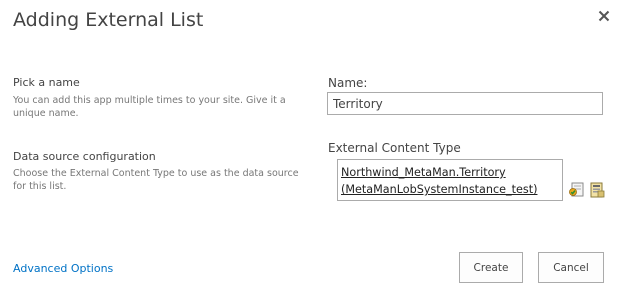 Image resolution: width=619 pixels, height=288 pixels. I want to click on close-icon, so click(604, 16).